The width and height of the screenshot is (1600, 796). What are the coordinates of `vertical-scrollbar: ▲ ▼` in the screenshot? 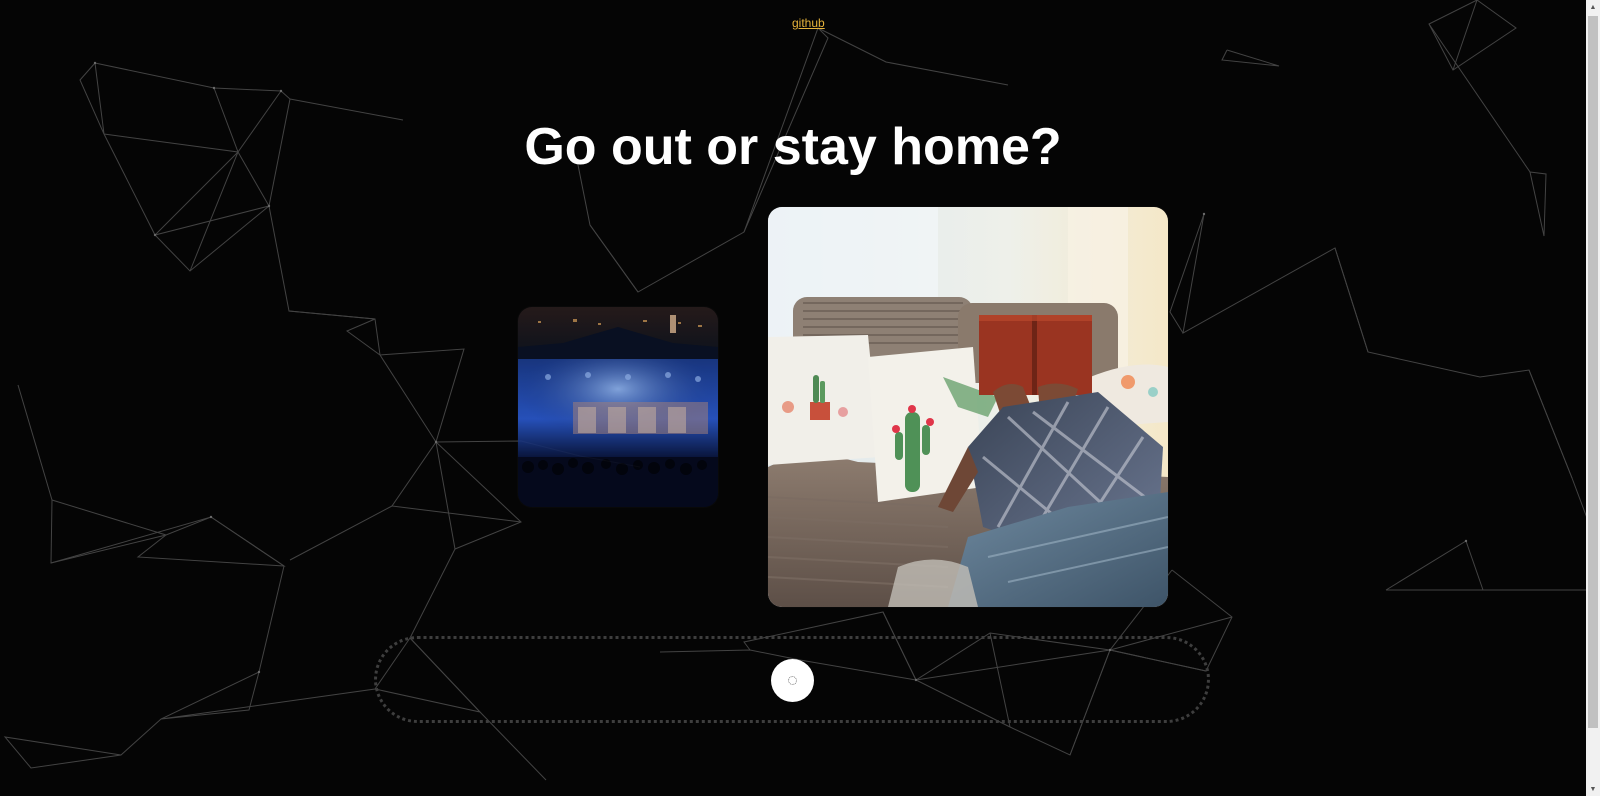 It's located at (1593, 398).